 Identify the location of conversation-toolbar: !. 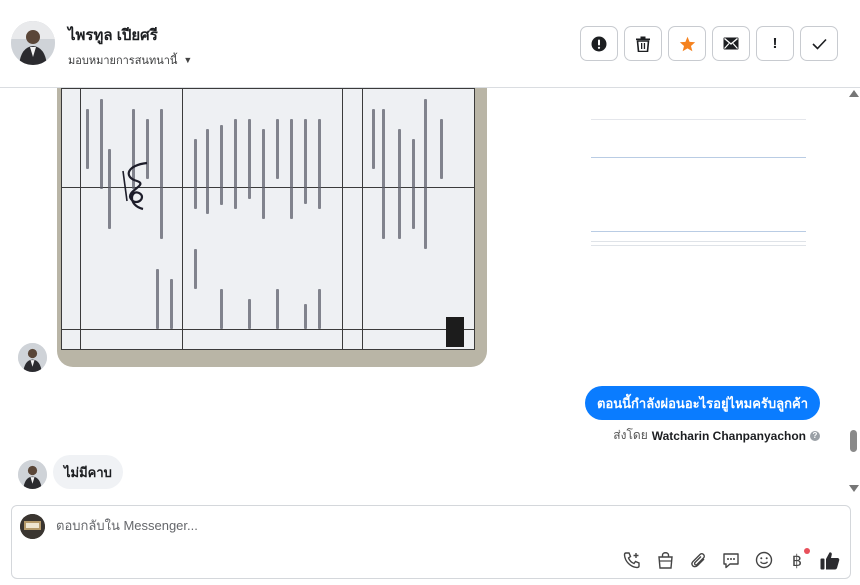
(709, 43).